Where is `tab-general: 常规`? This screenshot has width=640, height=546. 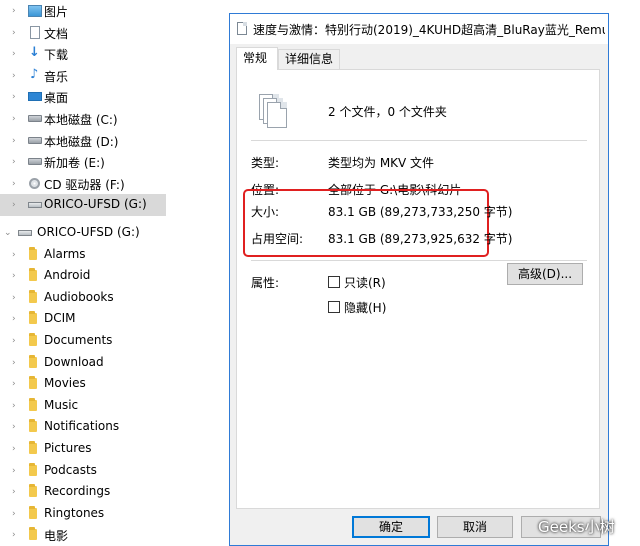 tab-general: 常规 is located at coordinates (257, 58).